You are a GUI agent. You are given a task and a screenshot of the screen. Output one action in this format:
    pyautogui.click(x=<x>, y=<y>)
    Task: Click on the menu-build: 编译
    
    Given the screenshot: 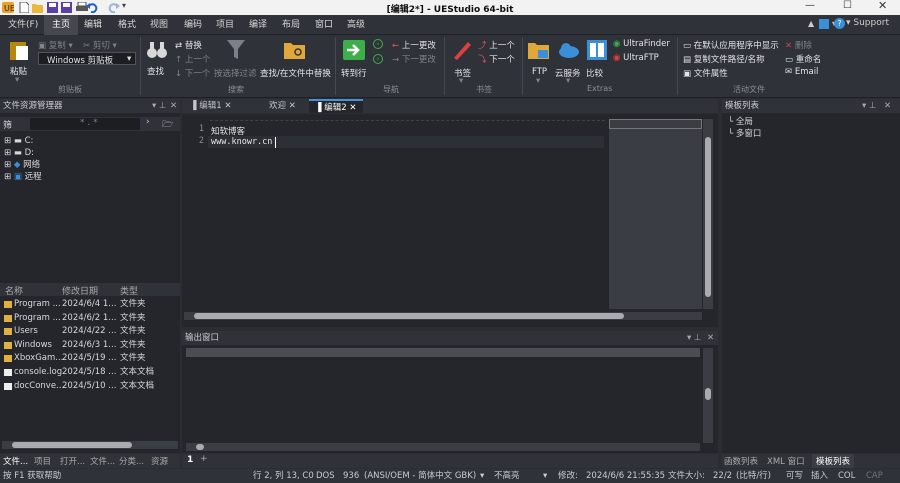 What is the action you would take?
    pyautogui.click(x=258, y=25)
    